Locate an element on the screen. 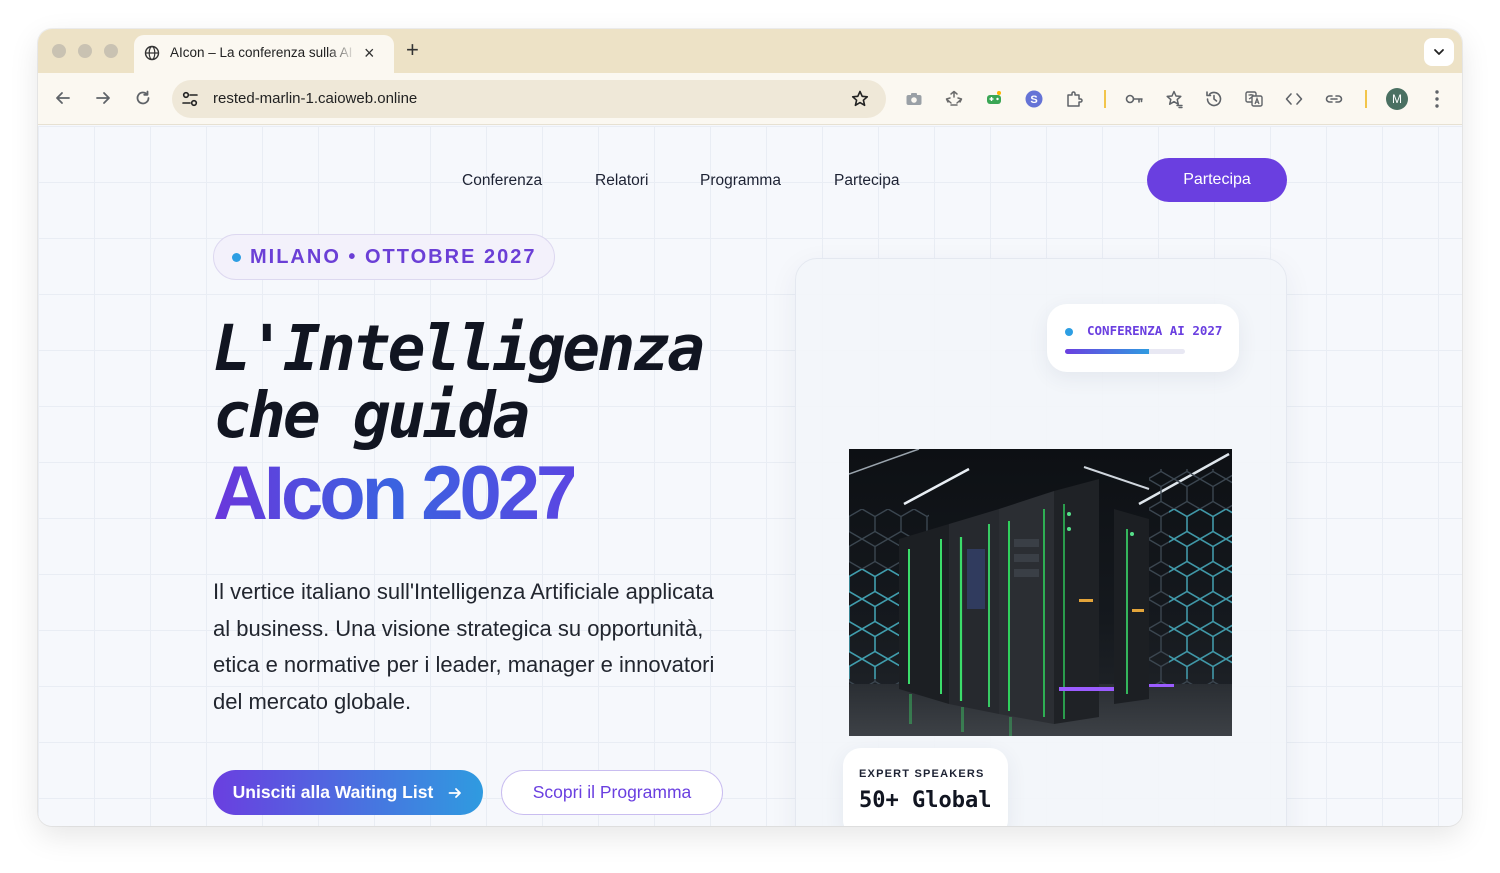 This screenshot has width=1500, height=873. link-icon is located at coordinates (1334, 99).